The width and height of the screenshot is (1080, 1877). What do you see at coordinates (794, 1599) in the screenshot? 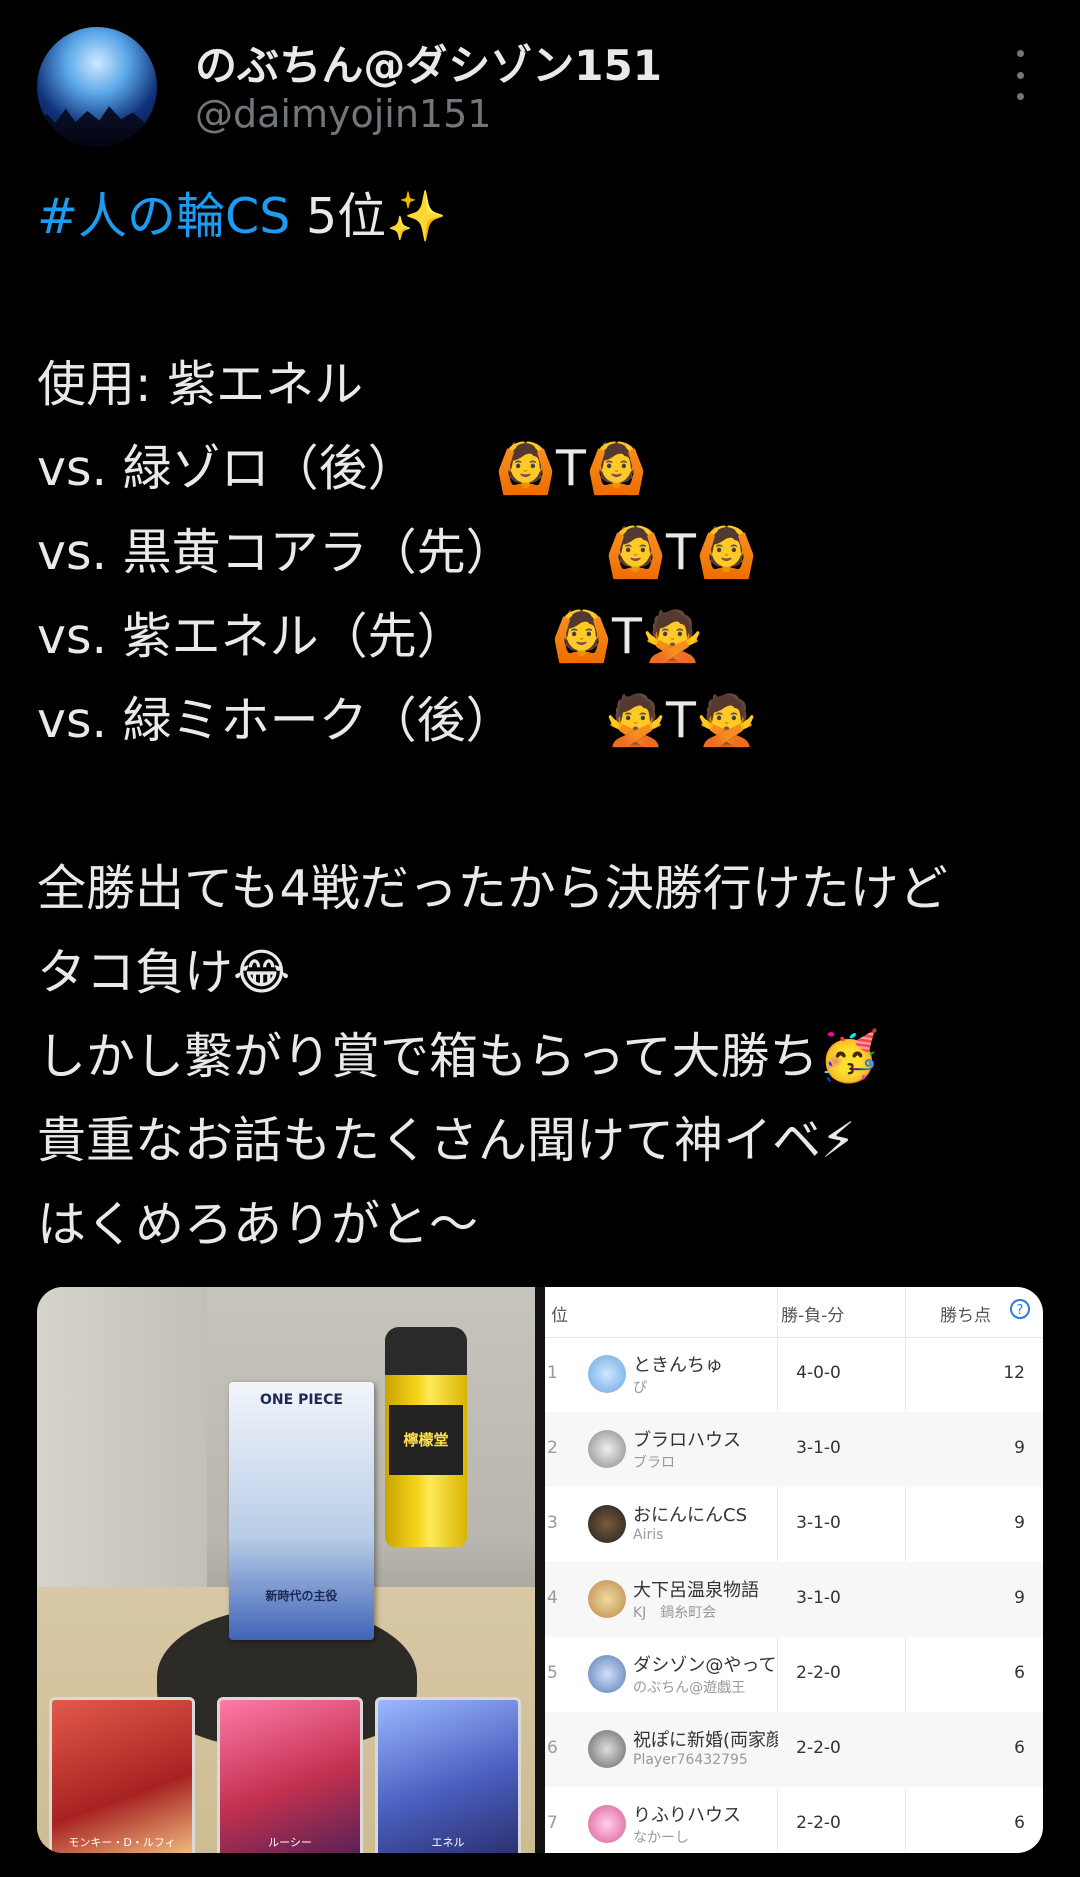
I see `standings-row: 4 大下呂温泉物語 KJ 鍋糸町会 3-1-0 9` at bounding box center [794, 1599].